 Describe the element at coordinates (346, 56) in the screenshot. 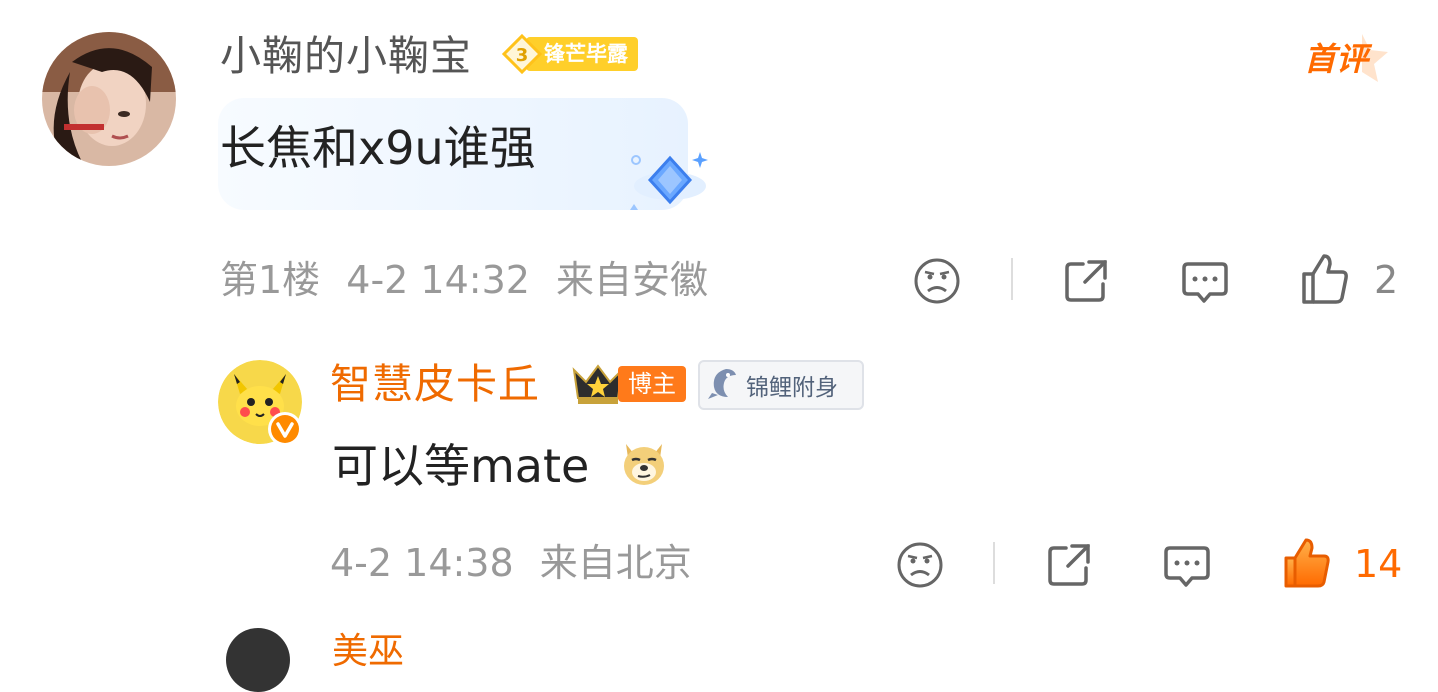

I see `commenter-name: 小鞠的小鞠宝` at that location.